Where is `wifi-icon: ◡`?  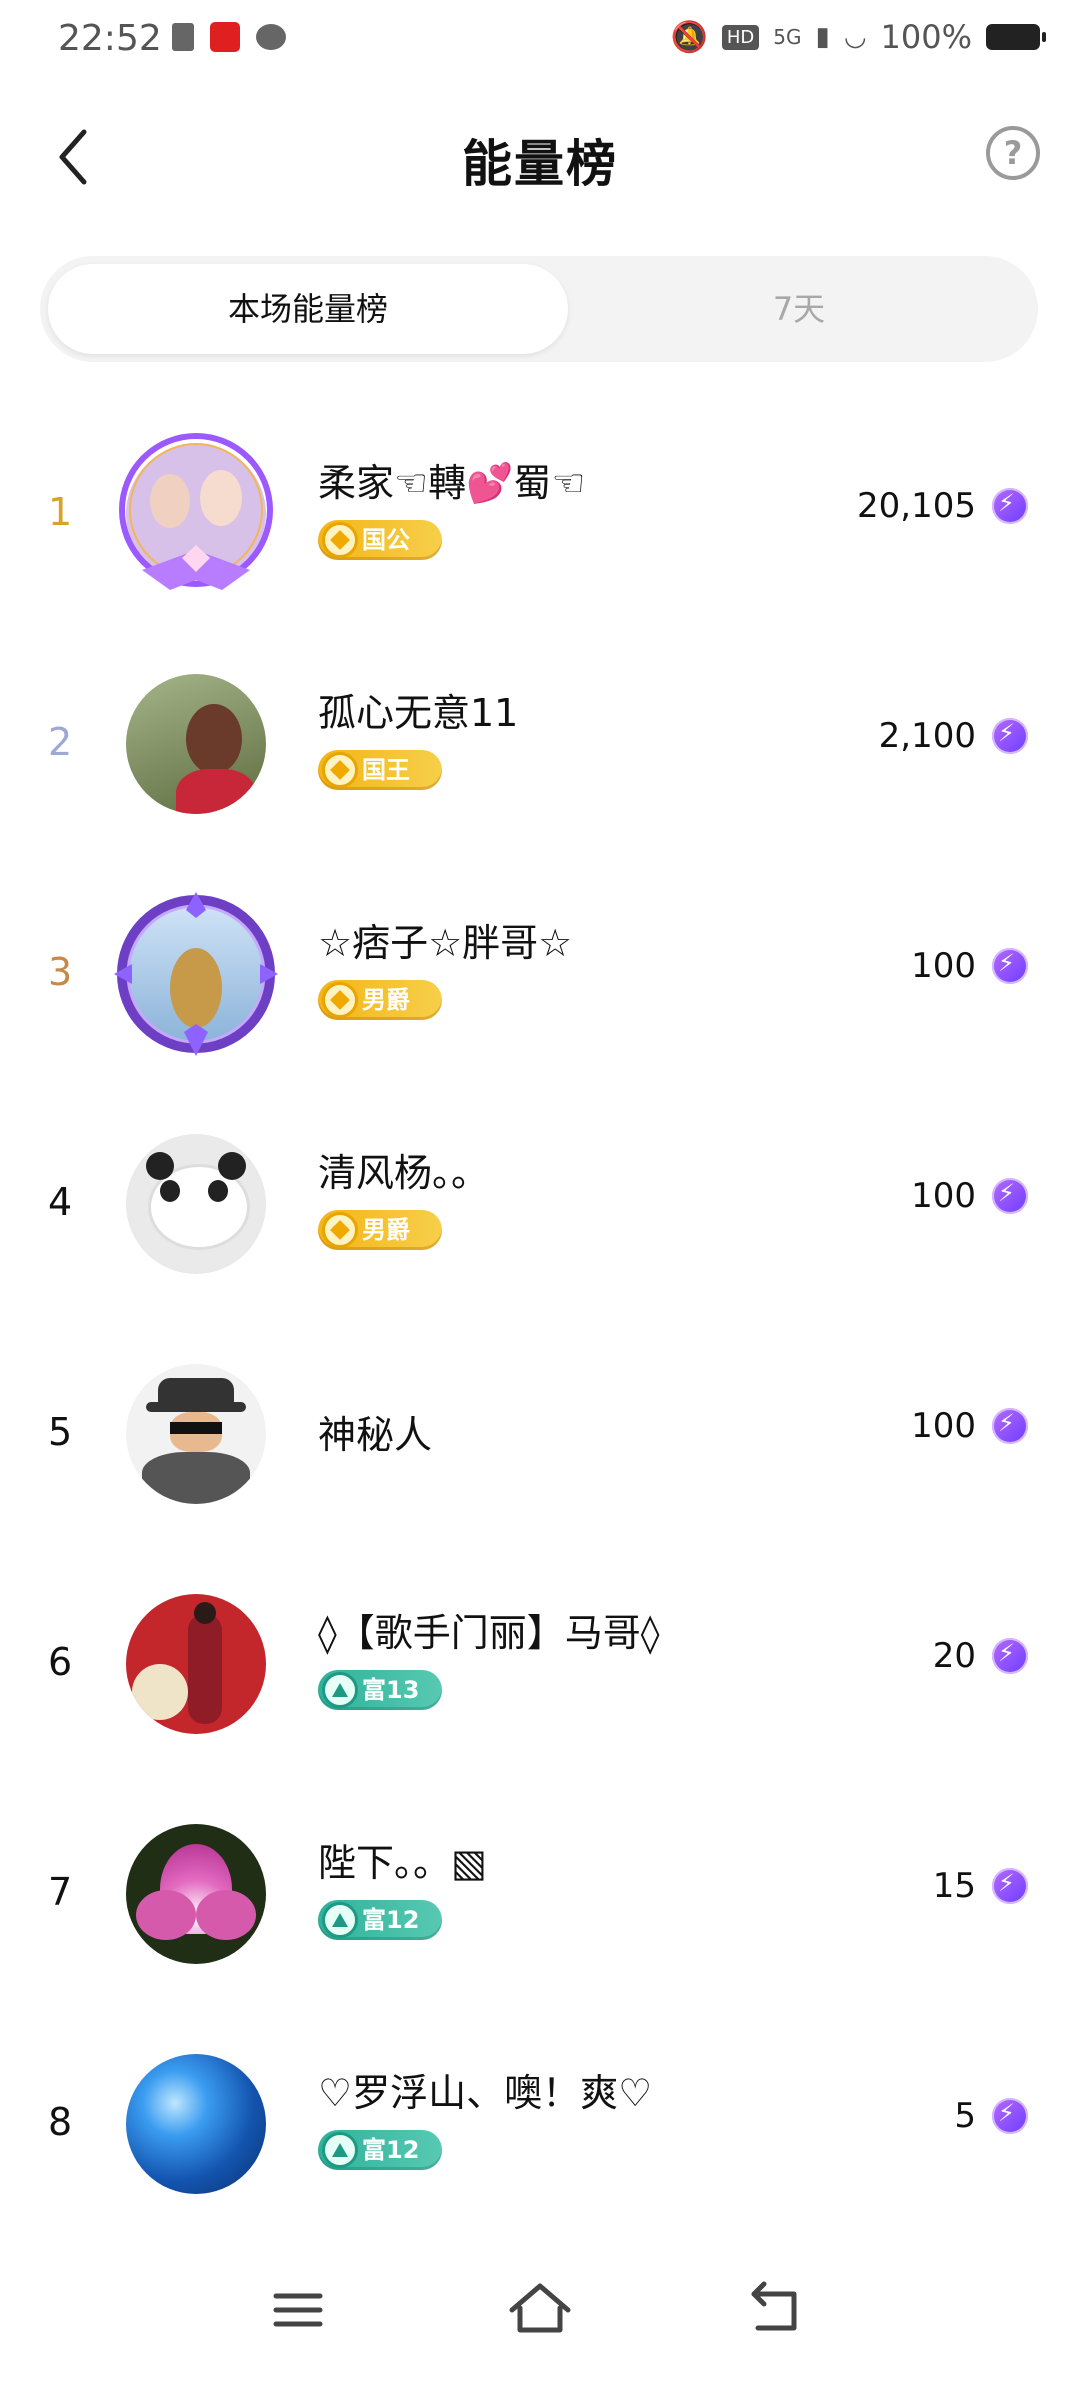
wifi-icon: ◡ is located at coordinates (855, 37).